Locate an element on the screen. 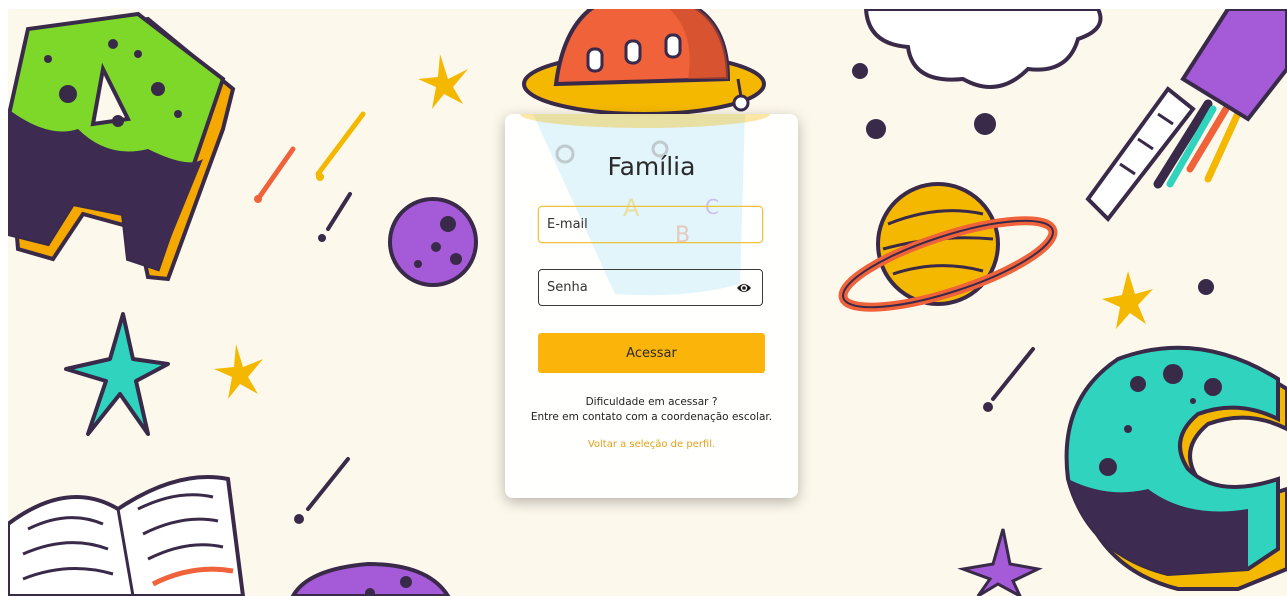  letter-a-illustration is located at coordinates (122, 146).